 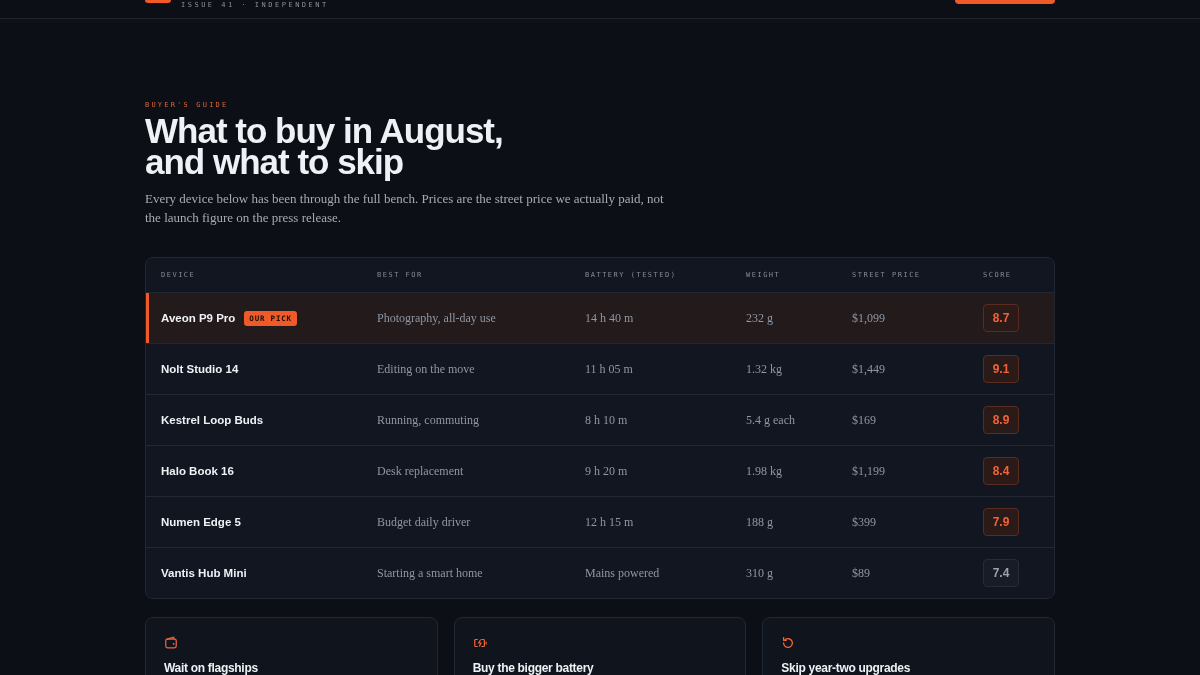 What do you see at coordinates (421, 471) in the screenshot?
I see `table-cell-text: Desk replacement` at bounding box center [421, 471].